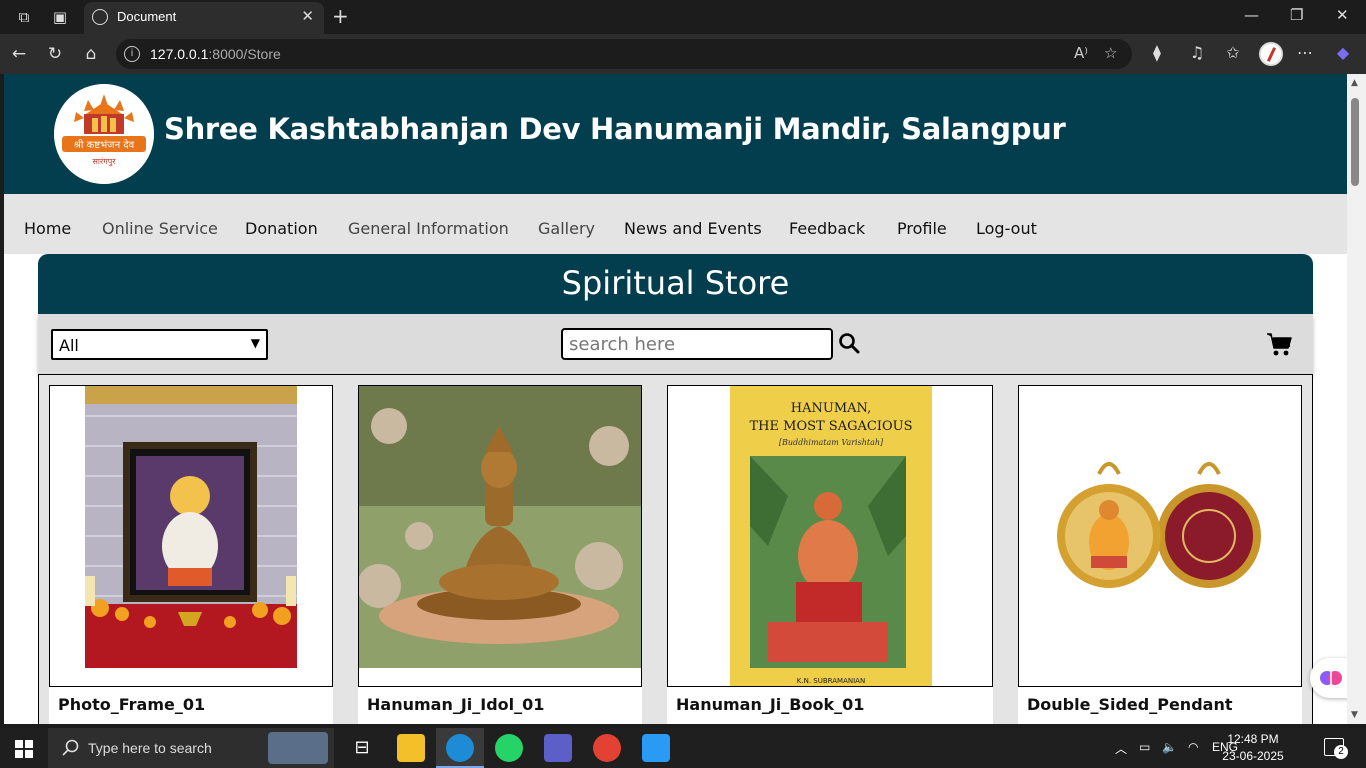 This screenshot has height=768, width=1366. I want to click on logo-text-top: श्री कष्टभंजन देव, so click(104, 145).